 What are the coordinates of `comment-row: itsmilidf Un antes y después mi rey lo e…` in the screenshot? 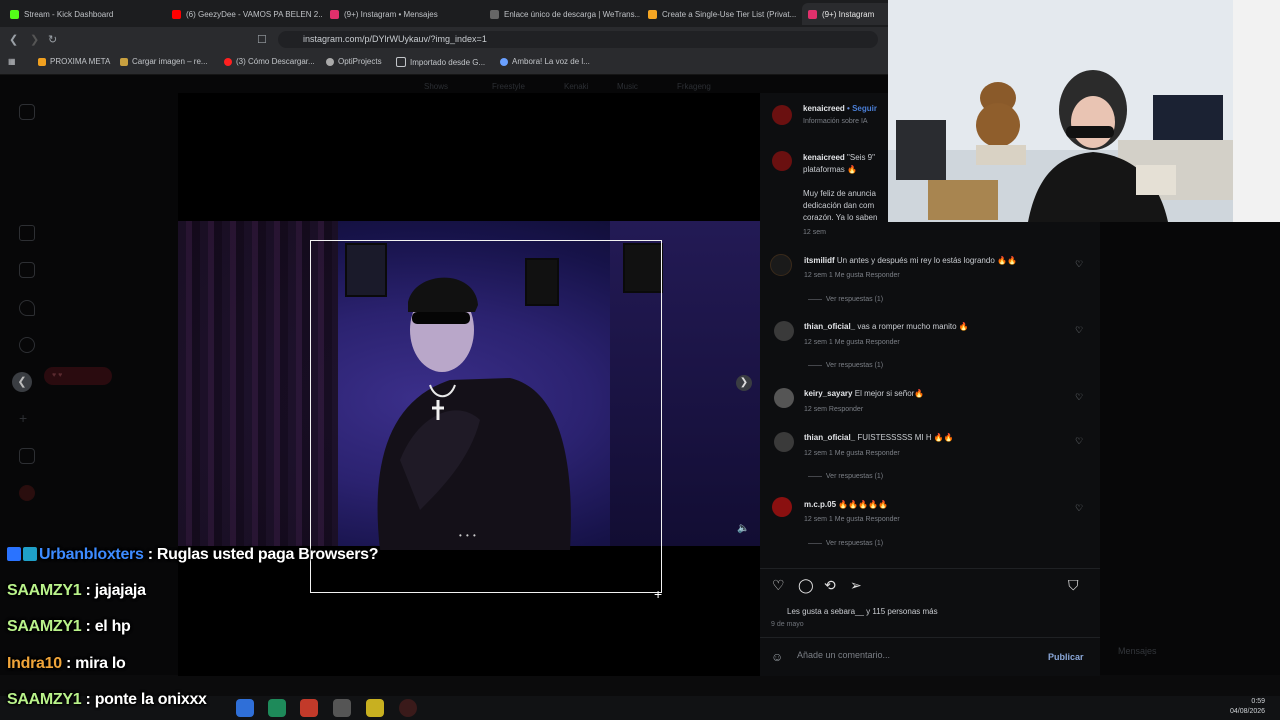 It's located at (910, 260).